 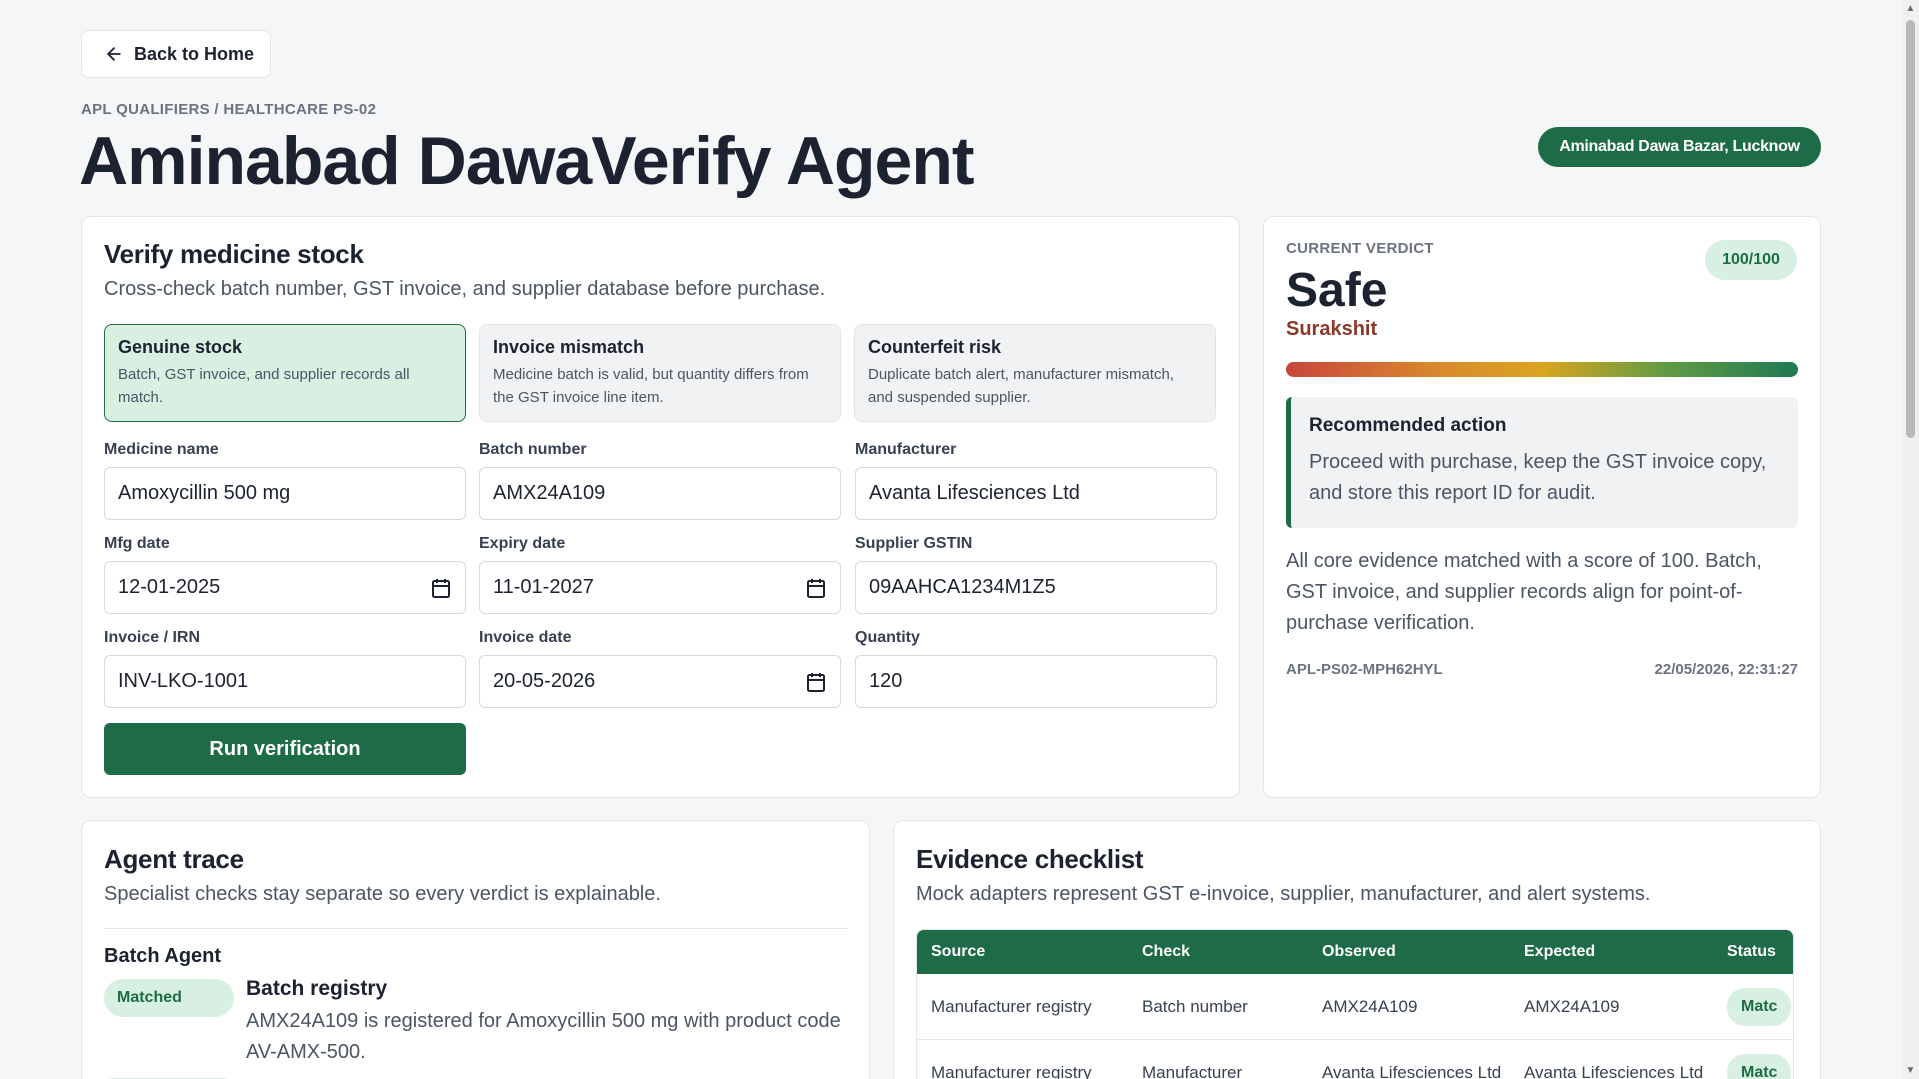 I want to click on scroll-up-icon: ▲, so click(x=1910, y=8).